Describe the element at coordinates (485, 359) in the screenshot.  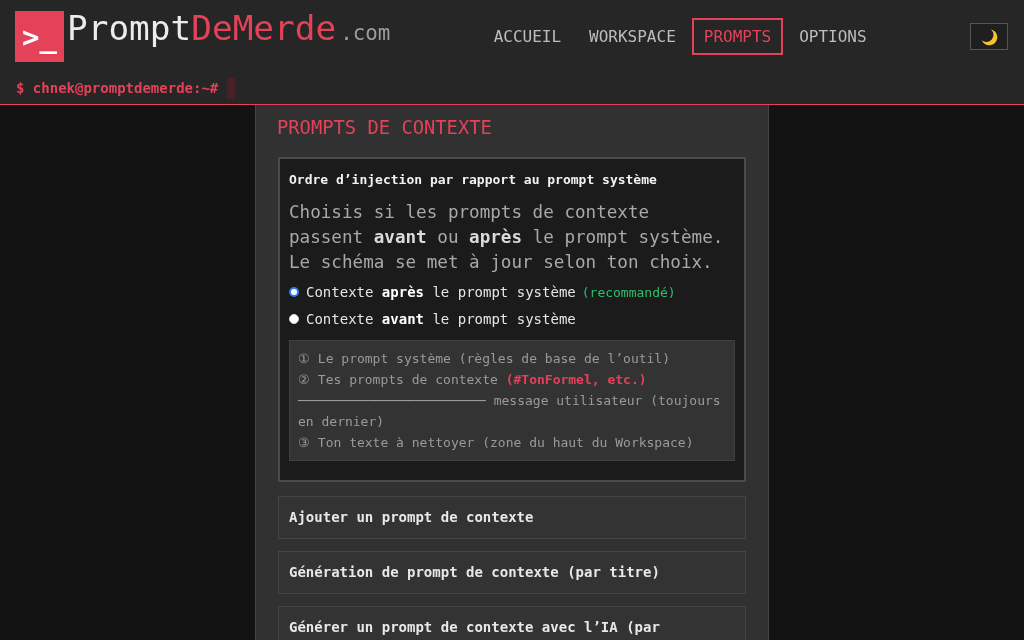
I see `schema-line: ① Le prompt système (règles de base de l’outil)` at that location.